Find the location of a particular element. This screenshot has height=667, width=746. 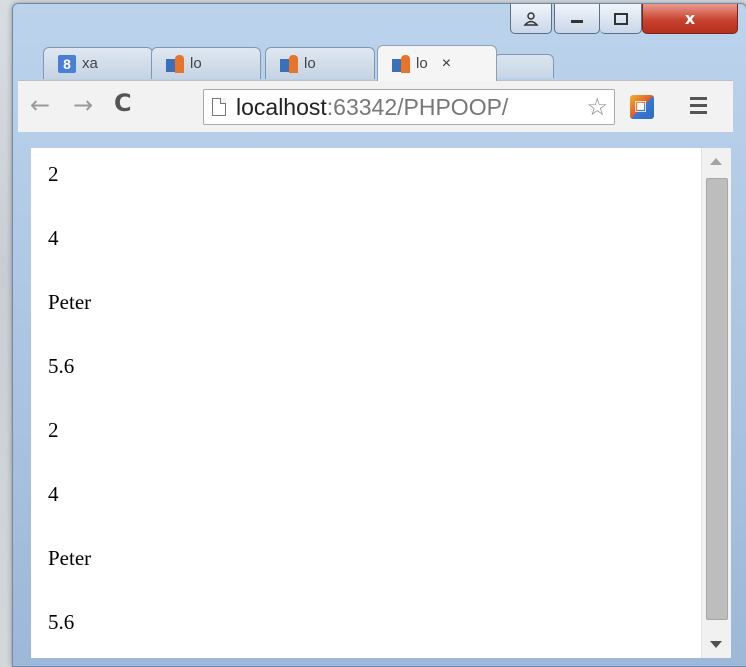

google-icon: 8 is located at coordinates (67, 63).